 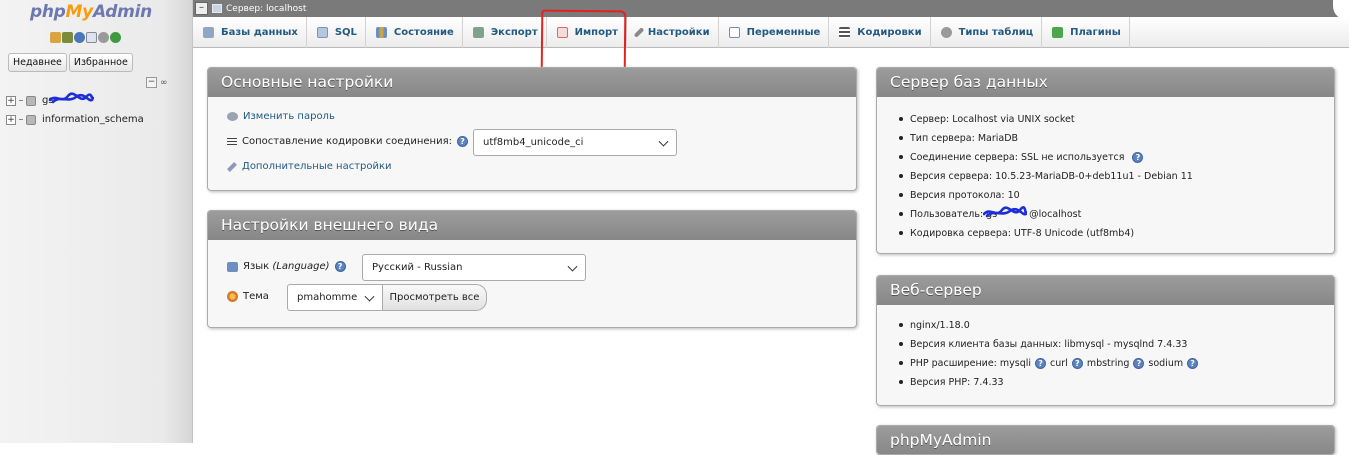 I want to click on help-icon, so click(x=79, y=37).